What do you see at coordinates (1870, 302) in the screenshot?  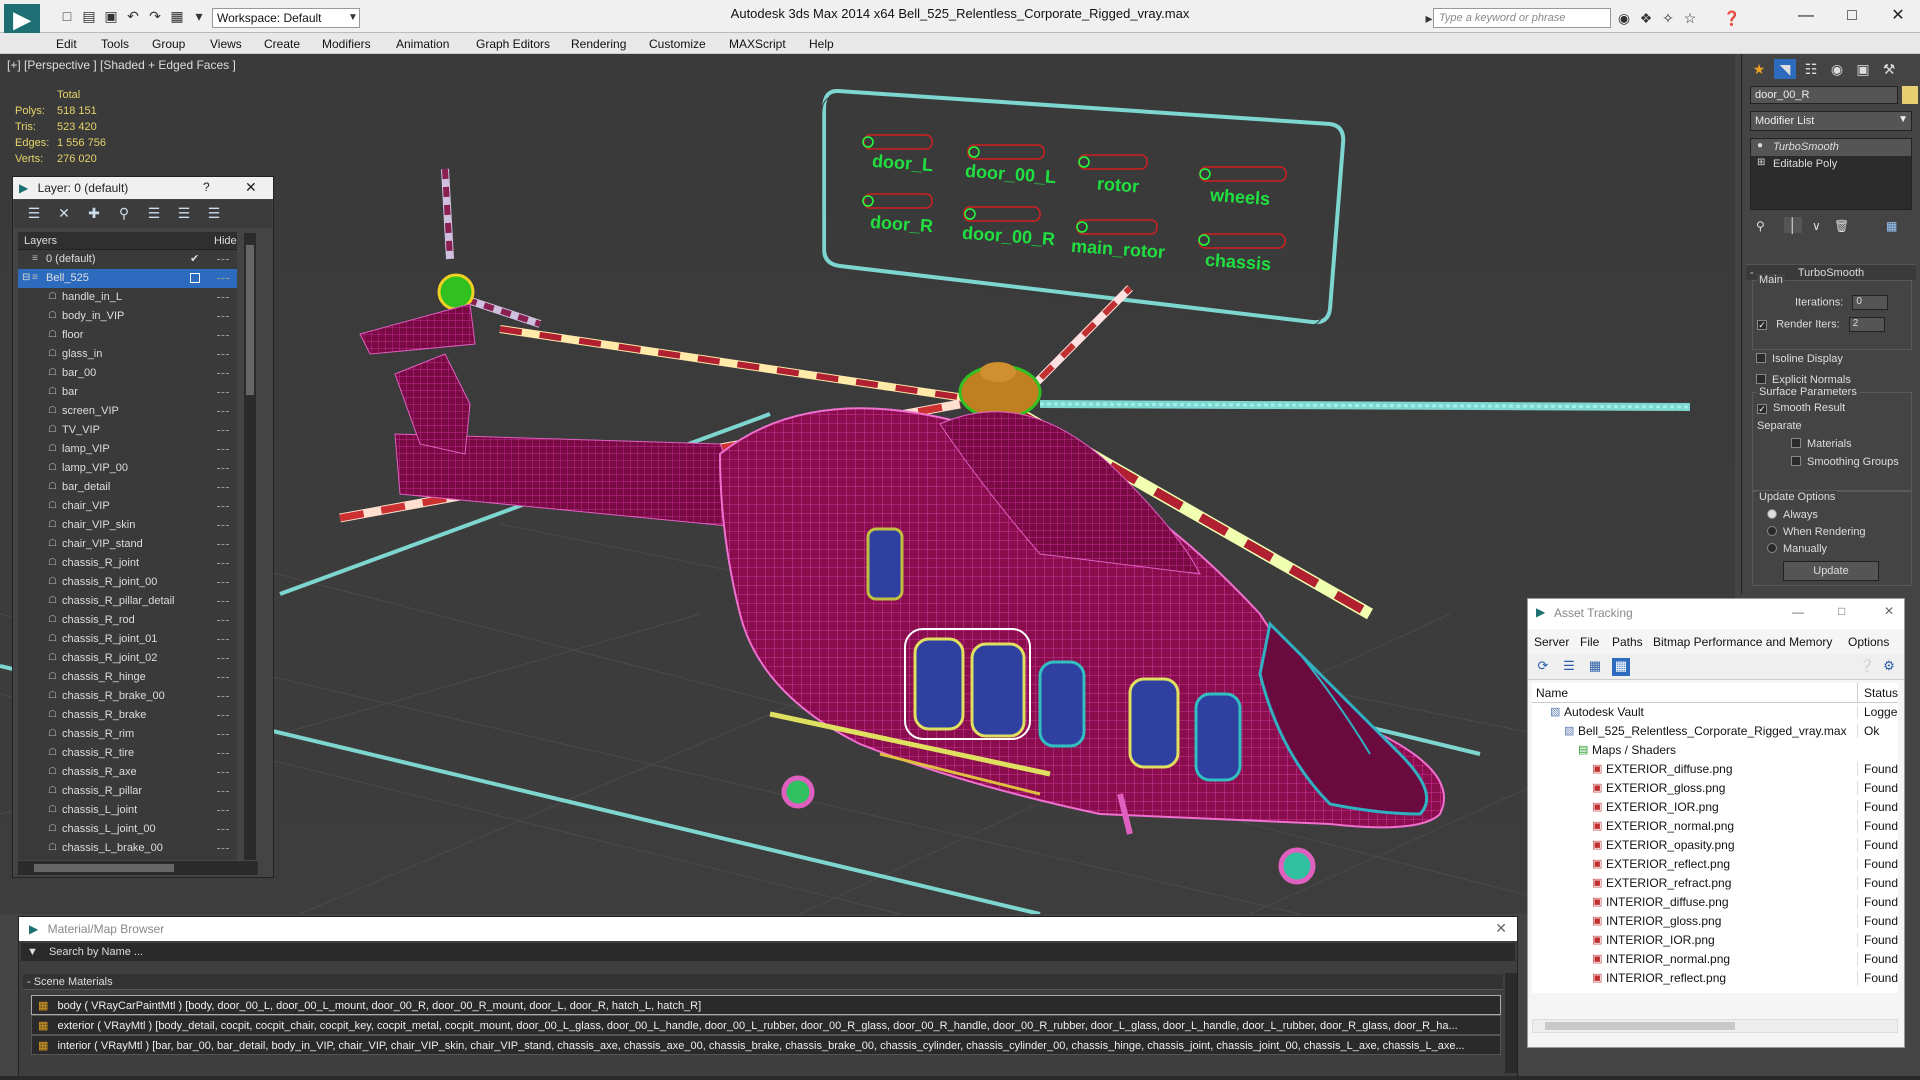 I see `iterations-spinner: 0` at bounding box center [1870, 302].